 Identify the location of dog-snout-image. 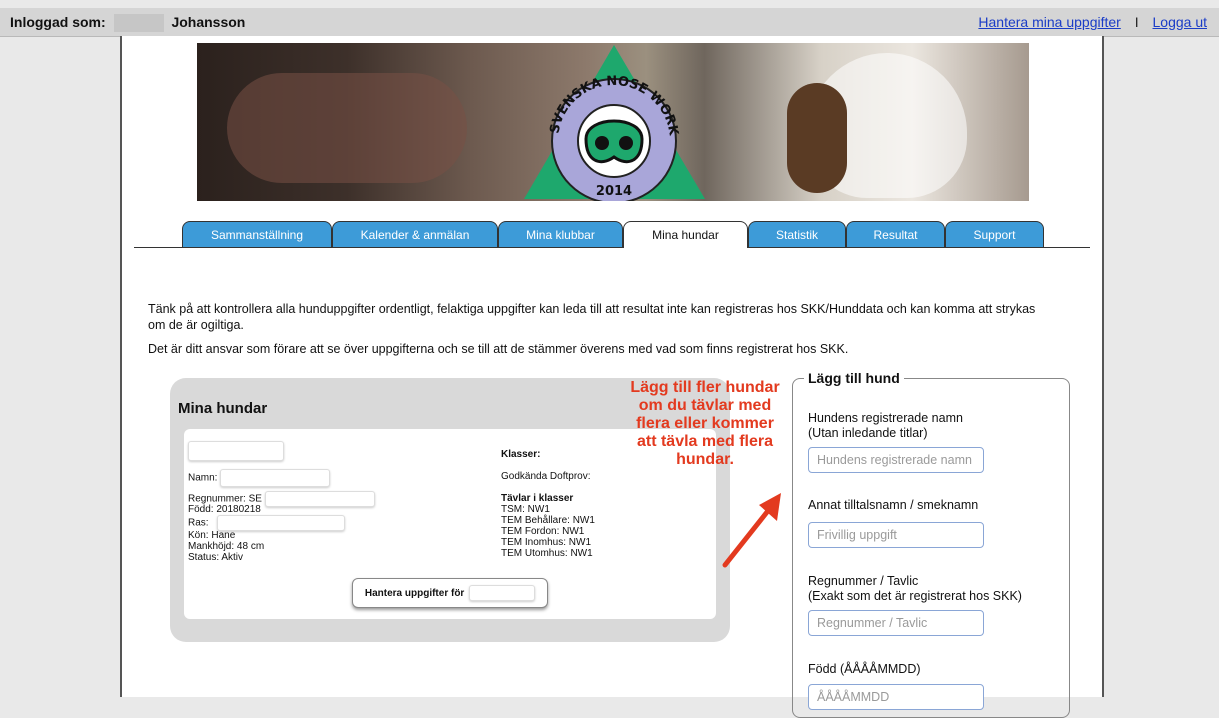
(347, 128).